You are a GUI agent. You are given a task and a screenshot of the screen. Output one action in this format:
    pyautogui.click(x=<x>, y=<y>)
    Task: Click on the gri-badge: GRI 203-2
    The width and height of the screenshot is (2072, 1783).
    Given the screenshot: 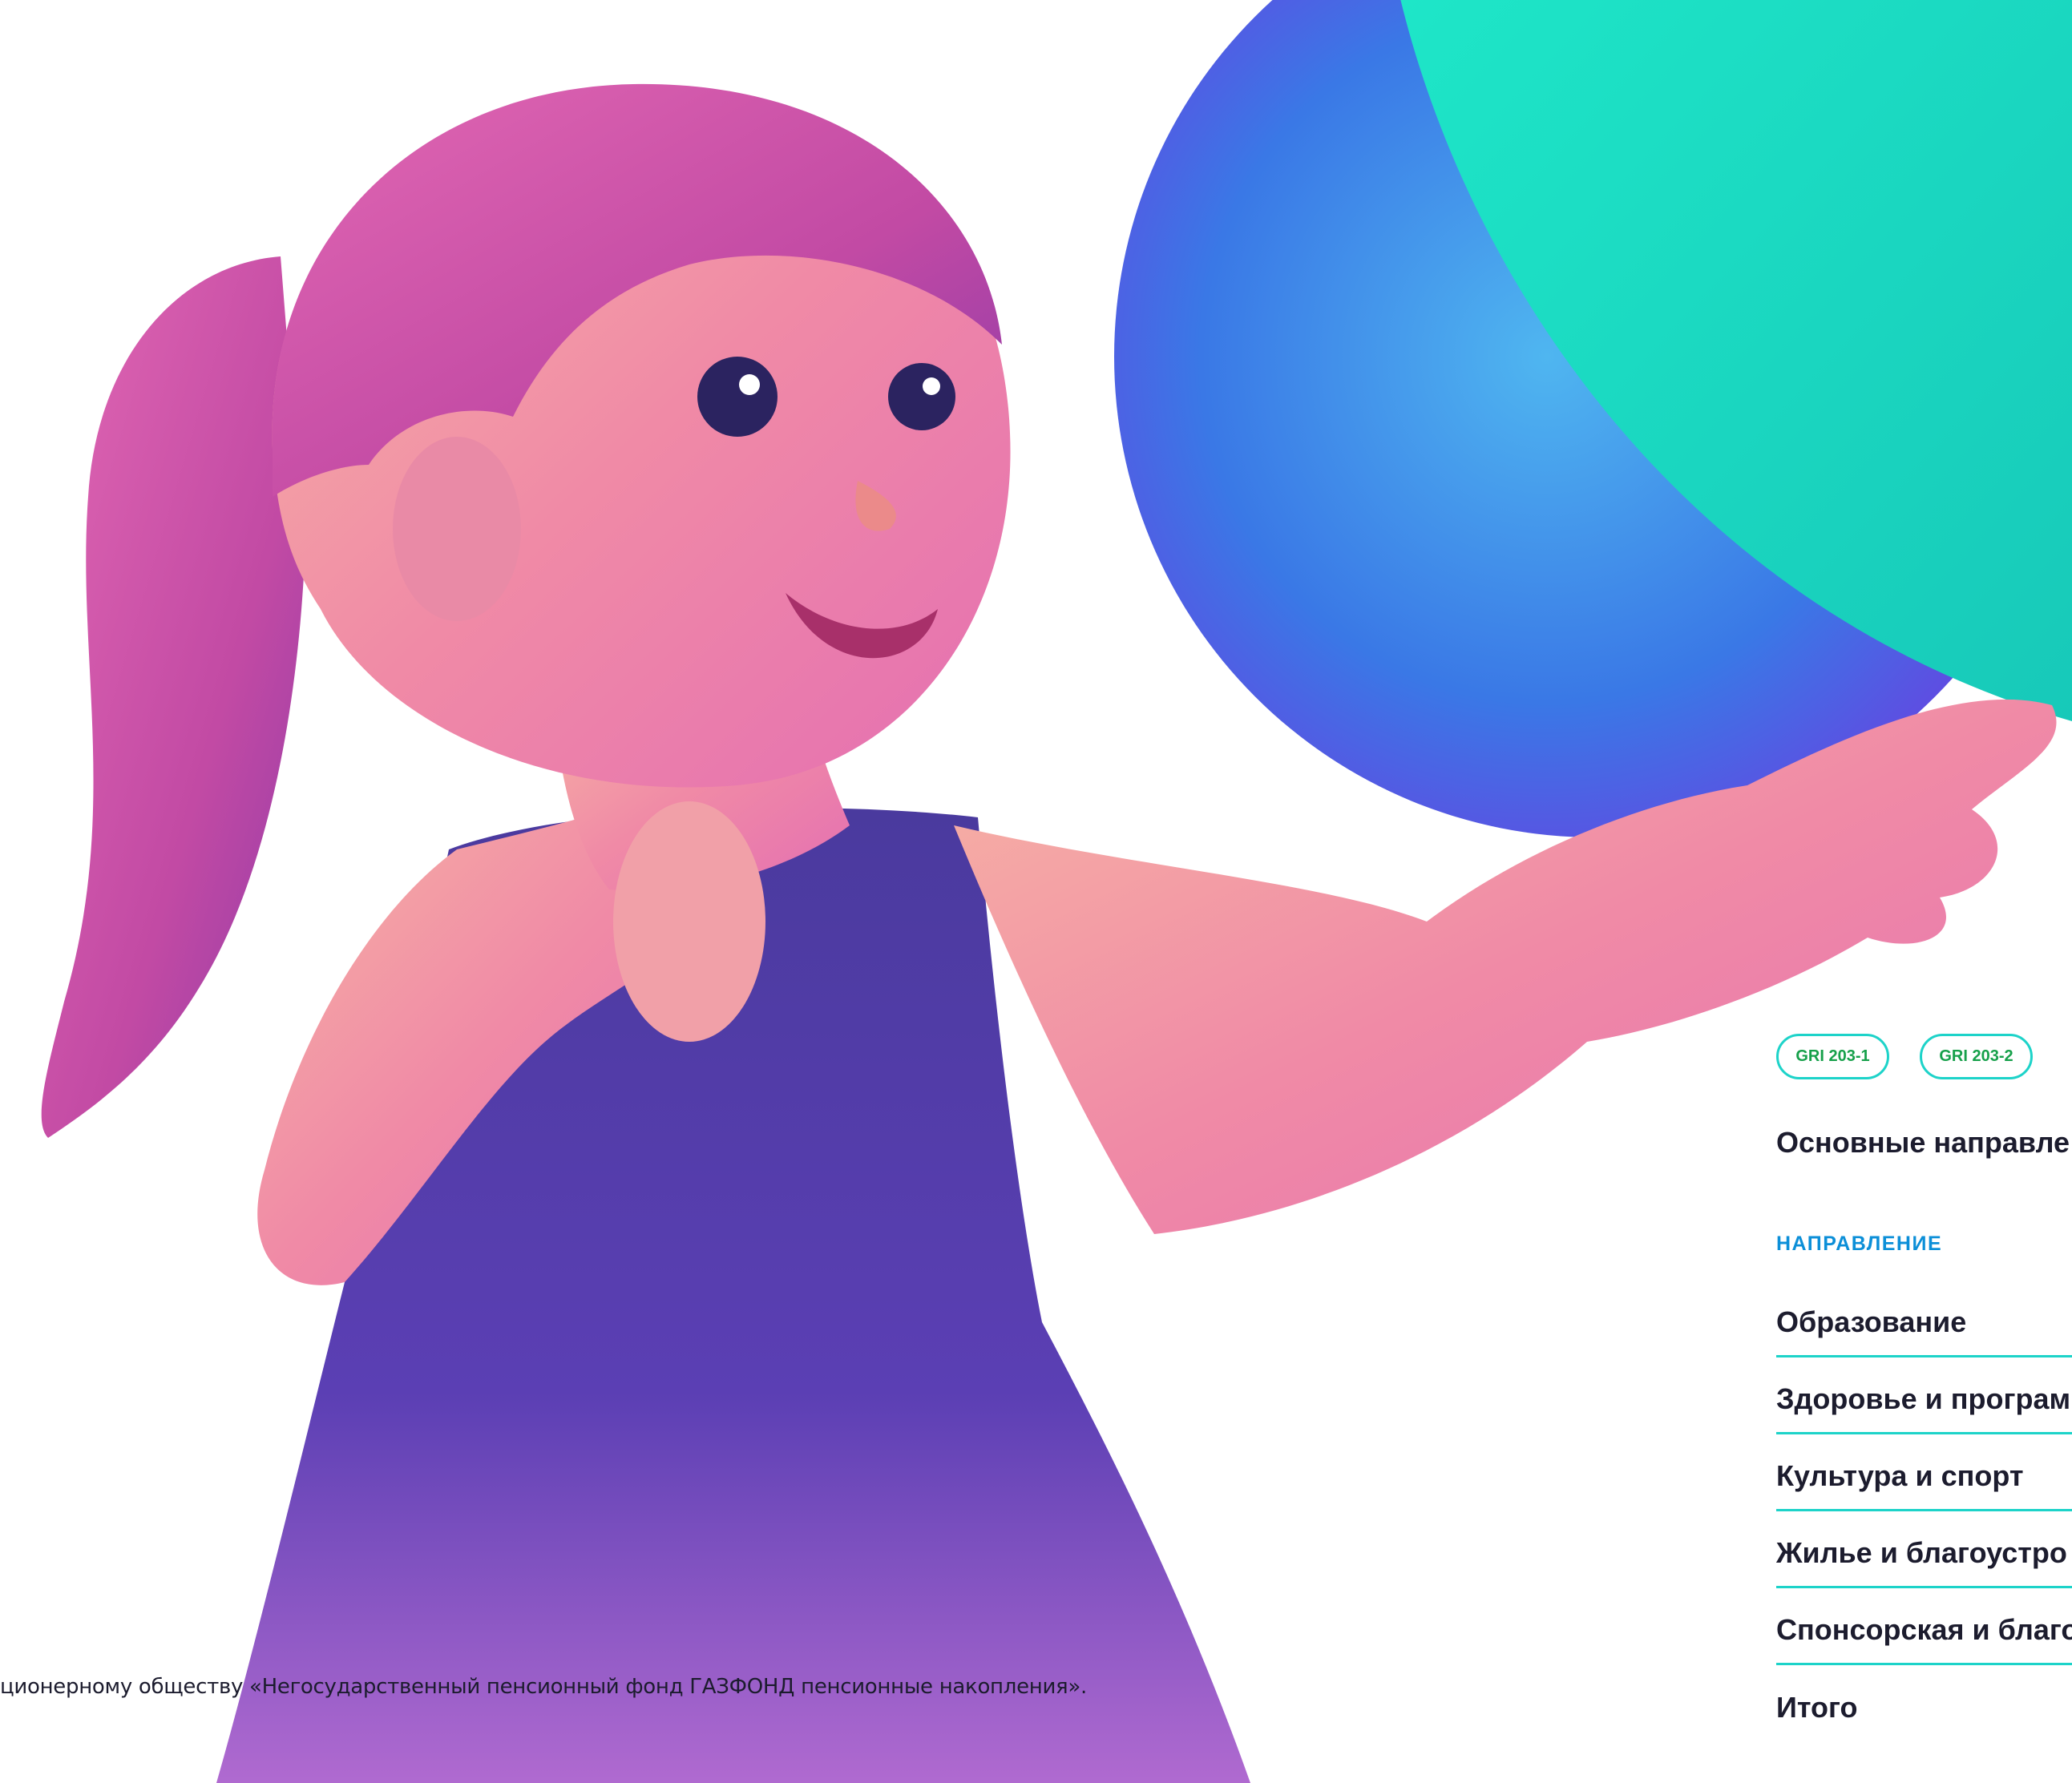 What is the action you would take?
    pyautogui.click(x=1976, y=1056)
    